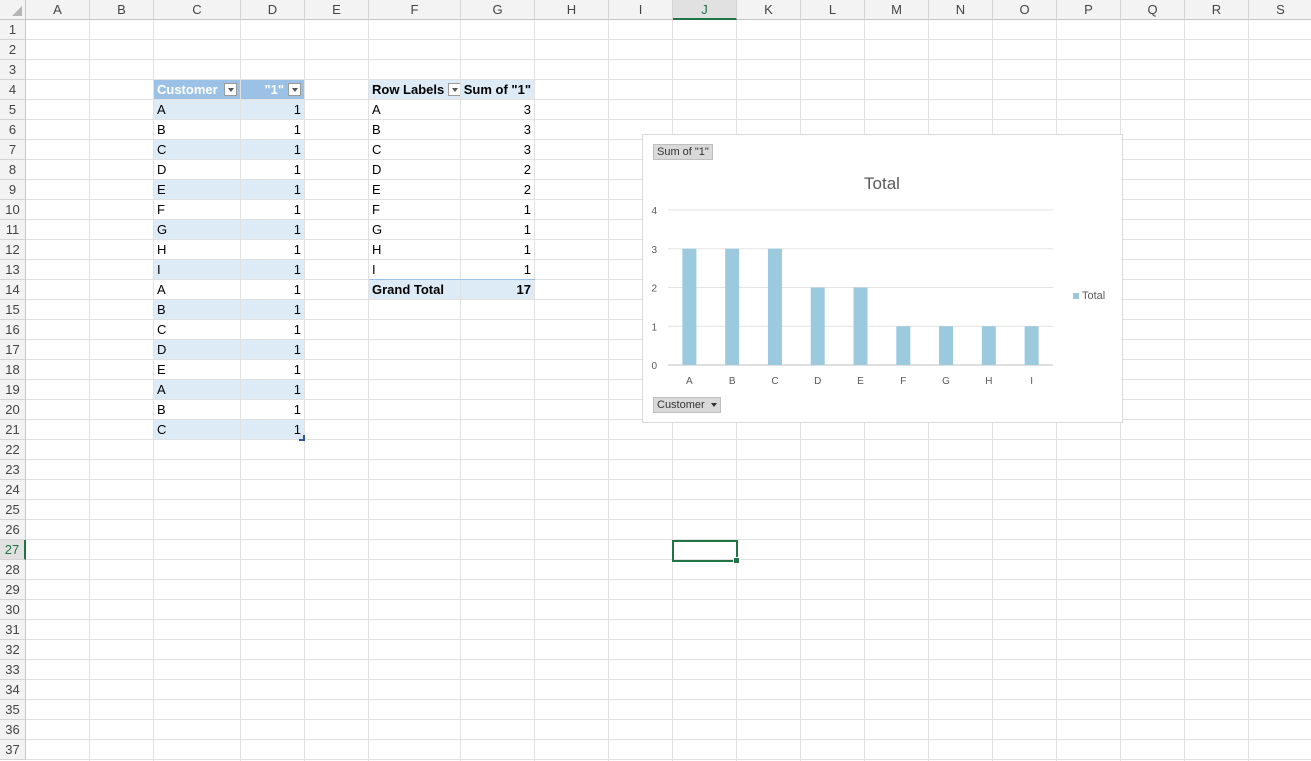  What do you see at coordinates (13, 30) in the screenshot?
I see `row-header-1: 1` at bounding box center [13, 30].